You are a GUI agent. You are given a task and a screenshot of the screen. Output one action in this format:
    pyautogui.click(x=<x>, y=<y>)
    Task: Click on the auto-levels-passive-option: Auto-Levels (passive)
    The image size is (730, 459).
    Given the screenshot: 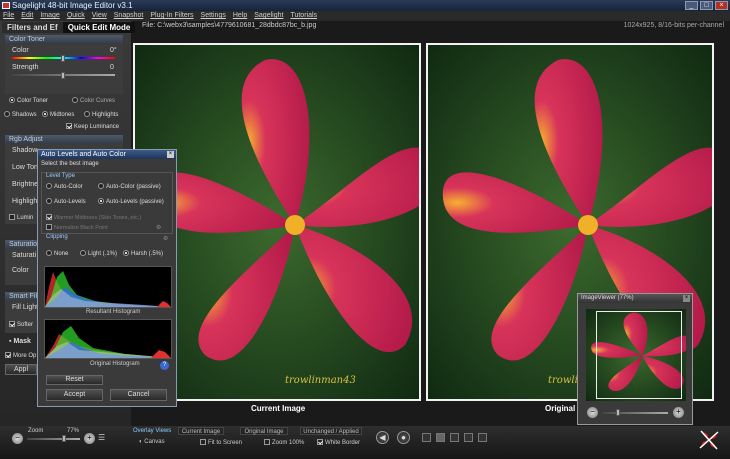 What is the action you would take?
    pyautogui.click(x=131, y=201)
    